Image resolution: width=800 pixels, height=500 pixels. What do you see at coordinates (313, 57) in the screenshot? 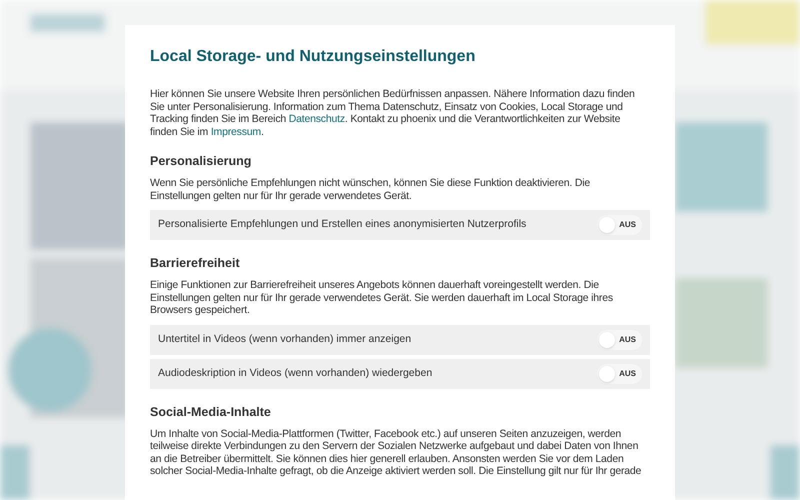
I see `dialog-title: Local Storage- und Nutzungseinstellungen` at bounding box center [313, 57].